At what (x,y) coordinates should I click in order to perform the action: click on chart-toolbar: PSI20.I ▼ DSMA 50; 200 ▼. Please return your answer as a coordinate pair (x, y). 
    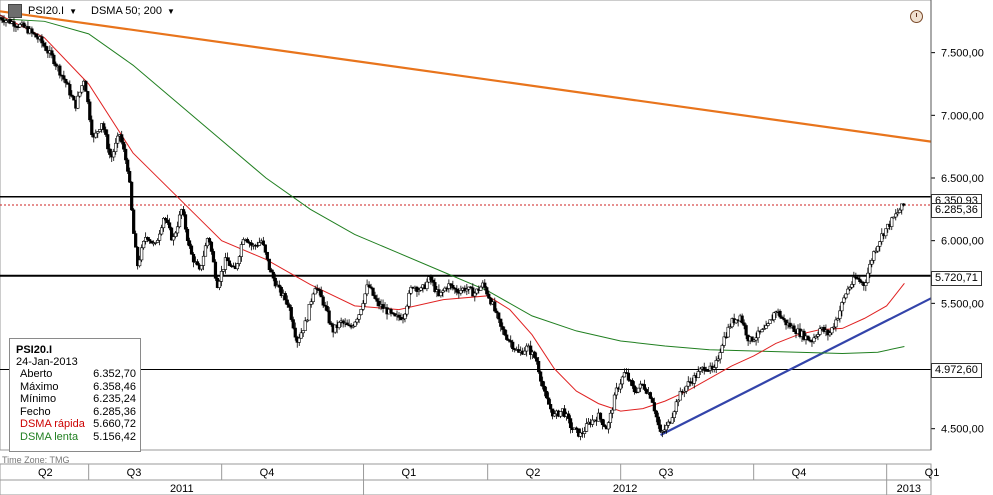
    Looking at the image, I should click on (94, 11).